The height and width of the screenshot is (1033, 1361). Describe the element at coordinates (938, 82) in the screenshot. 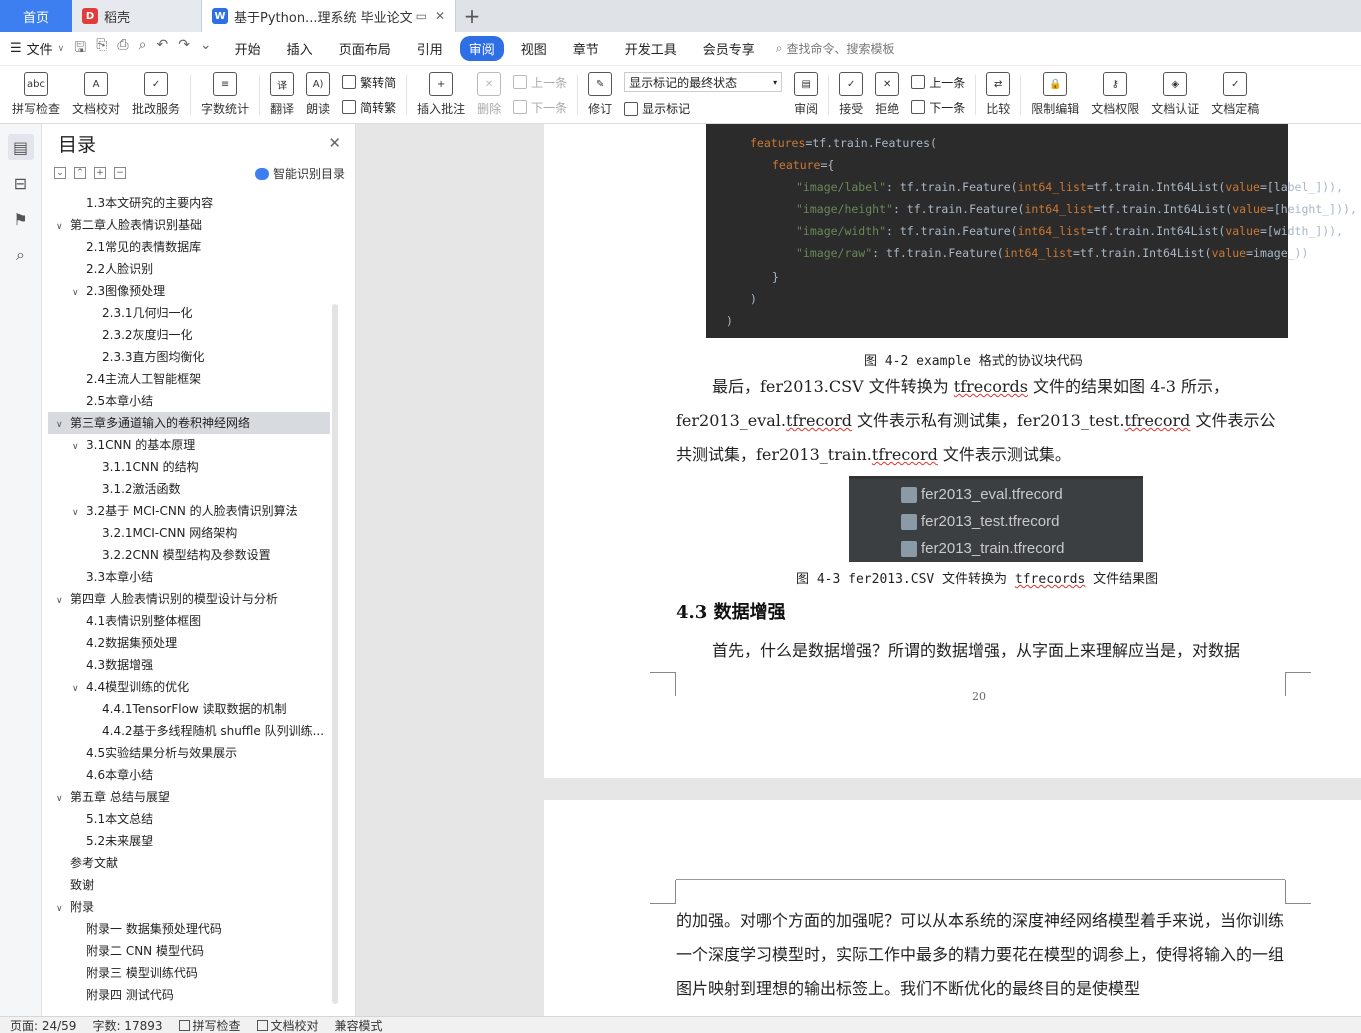

I see `prev-change-button: 上一条` at that location.